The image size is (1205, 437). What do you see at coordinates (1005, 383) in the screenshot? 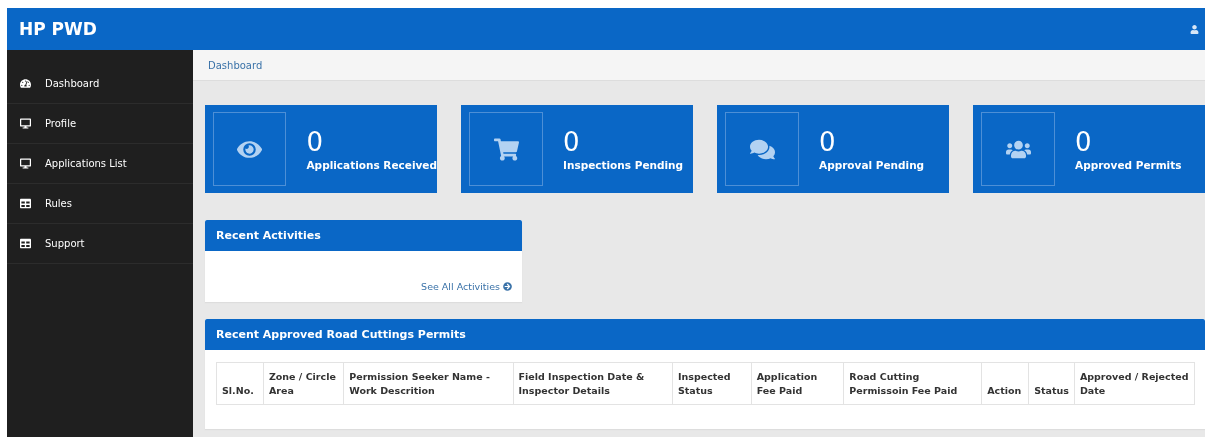
I see `column-header: Action` at bounding box center [1005, 383].